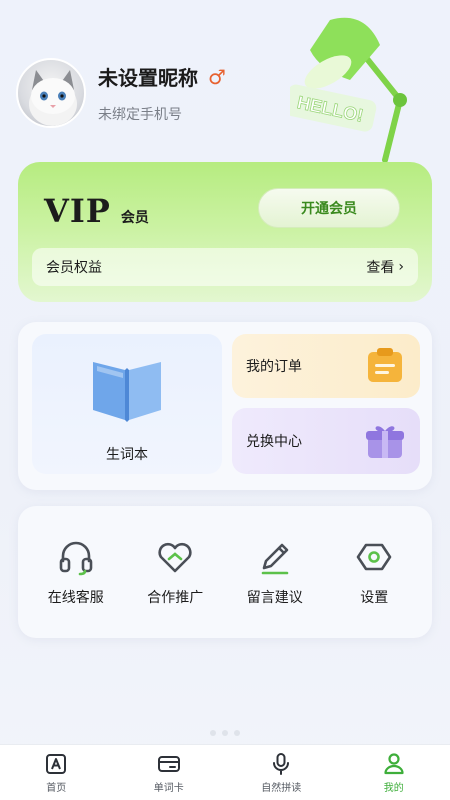 Image resolution: width=450 pixels, height=800 pixels. I want to click on pencil-icon, so click(275, 559).